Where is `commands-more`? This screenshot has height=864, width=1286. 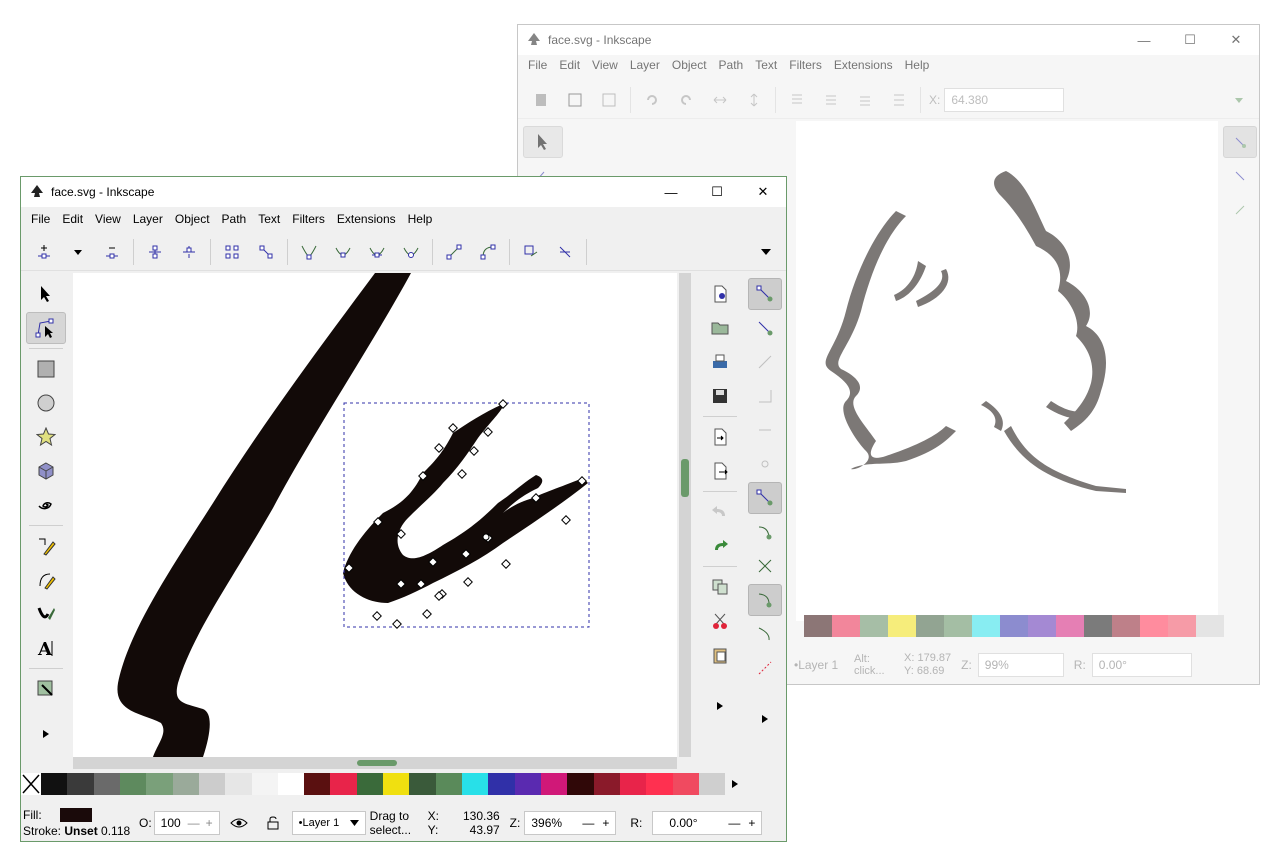
commands-more is located at coordinates (720, 706).